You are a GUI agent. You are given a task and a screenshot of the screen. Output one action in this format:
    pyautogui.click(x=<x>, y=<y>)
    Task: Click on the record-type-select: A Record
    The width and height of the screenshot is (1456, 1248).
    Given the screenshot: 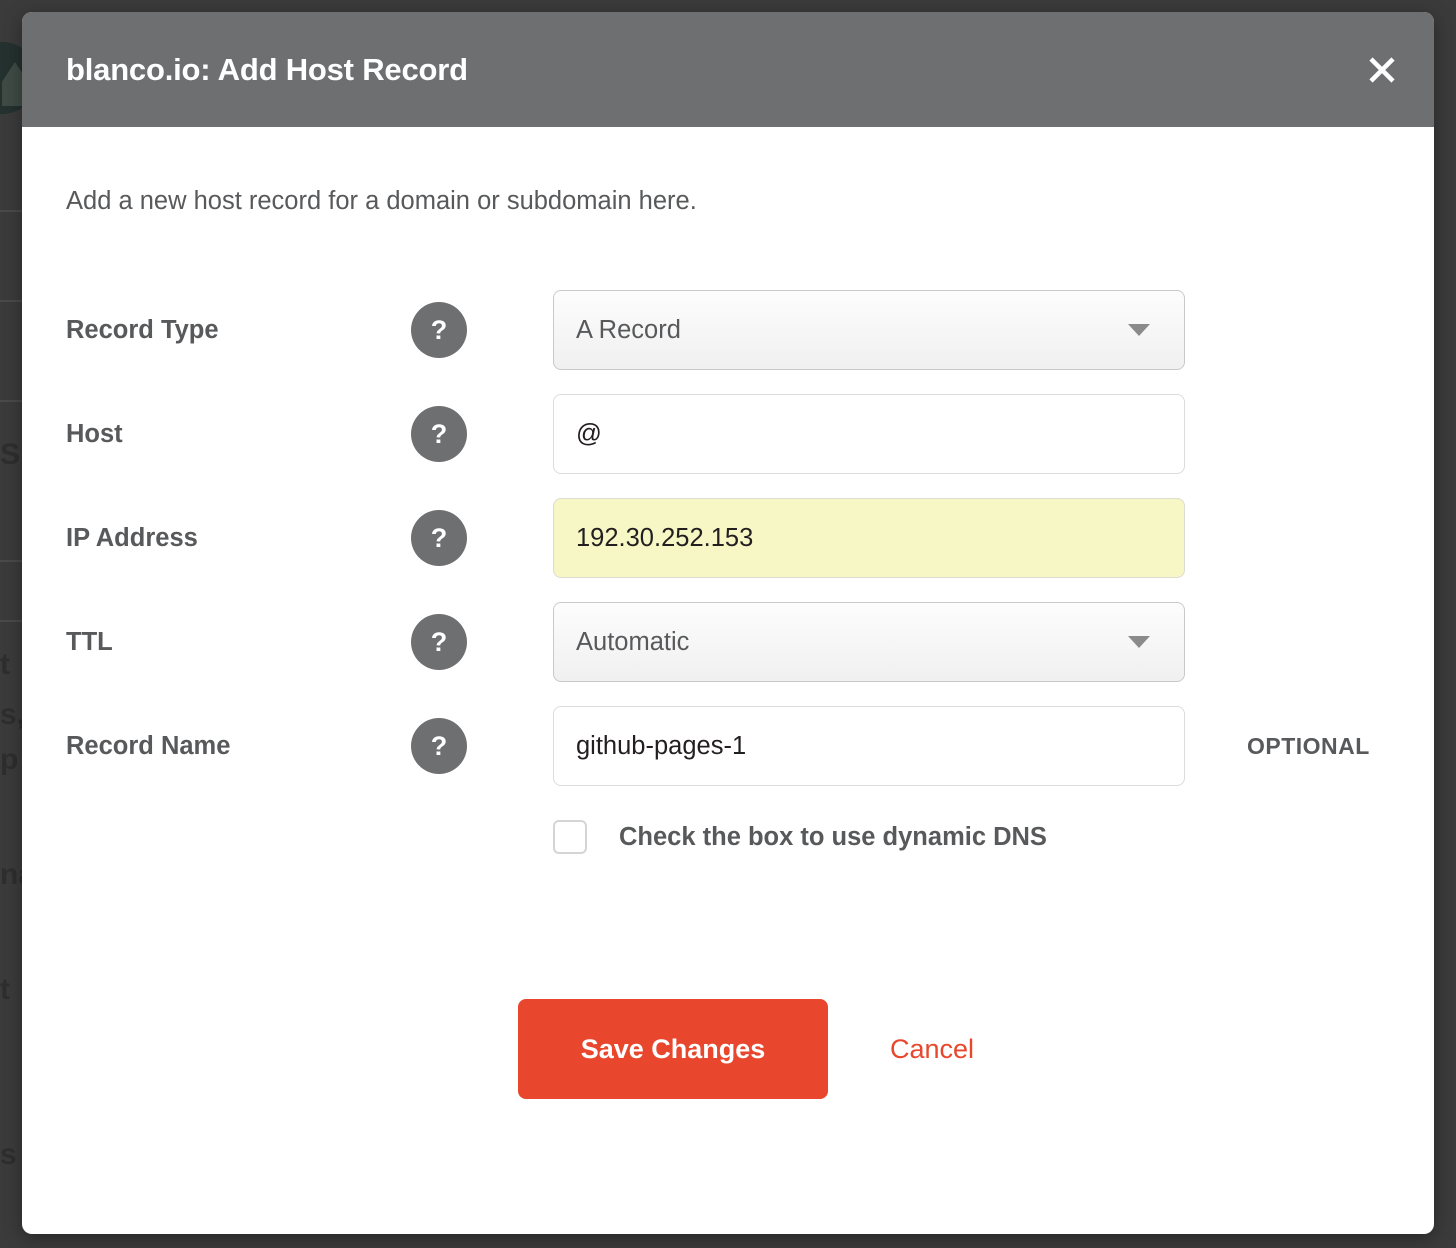 What is the action you would take?
    pyautogui.click(x=869, y=330)
    